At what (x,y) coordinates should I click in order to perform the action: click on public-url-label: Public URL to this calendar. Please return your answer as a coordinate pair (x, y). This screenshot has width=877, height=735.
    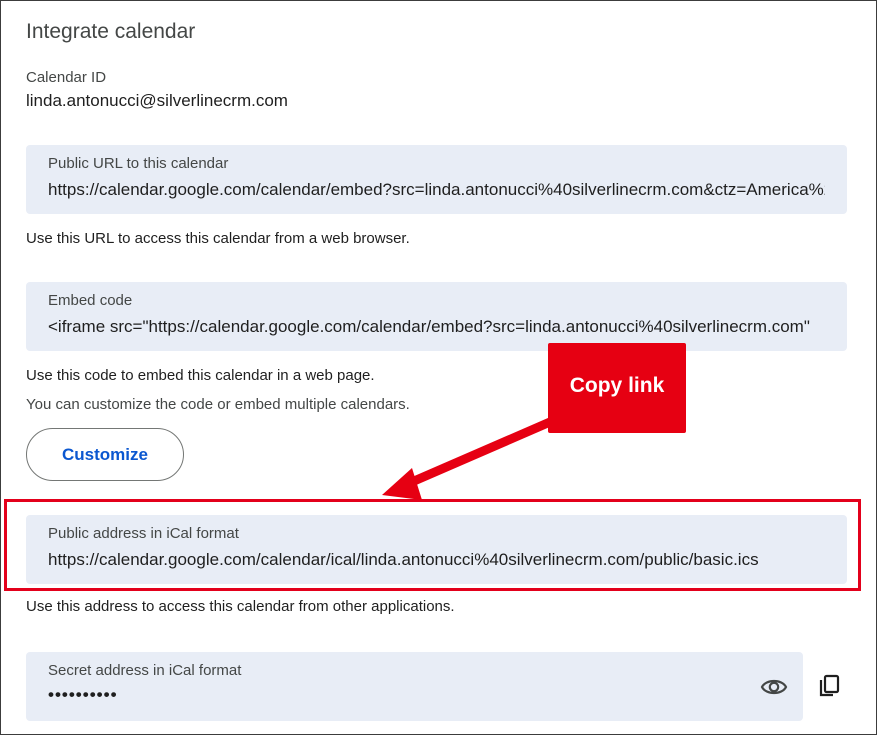
    Looking at the image, I should click on (138, 163).